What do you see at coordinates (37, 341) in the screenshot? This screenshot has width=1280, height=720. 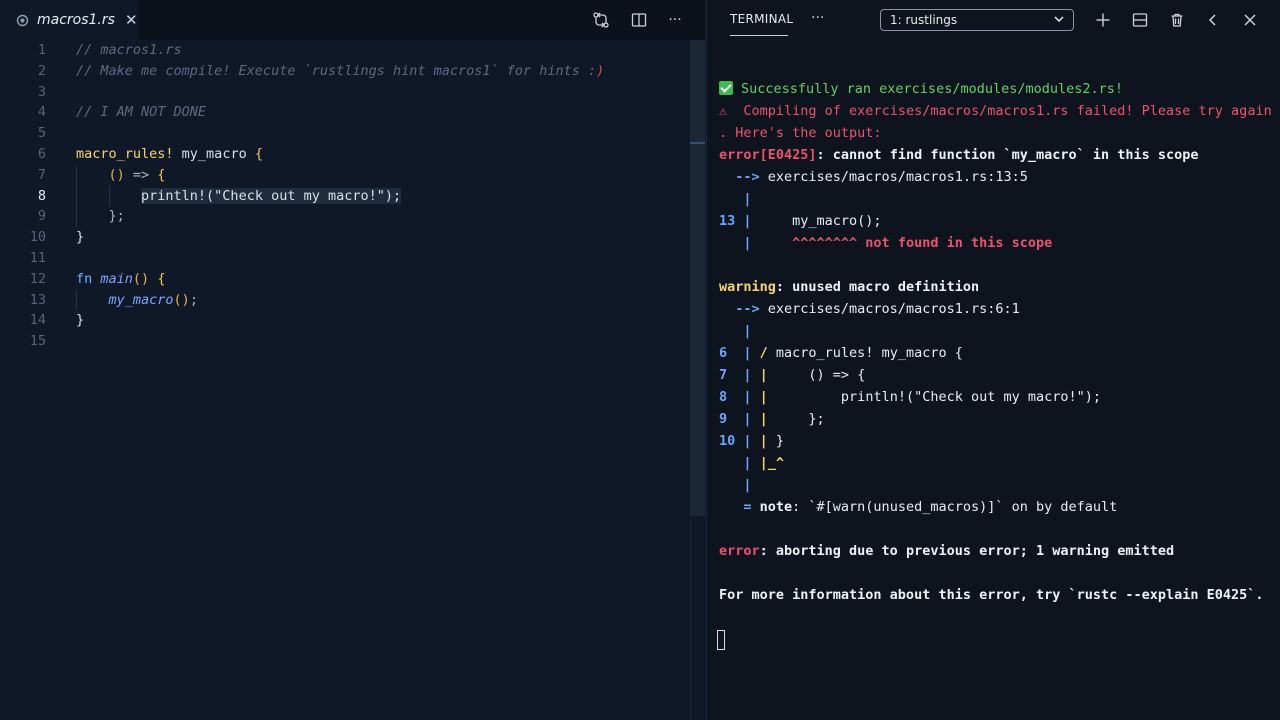 I see `line-number: 15` at bounding box center [37, 341].